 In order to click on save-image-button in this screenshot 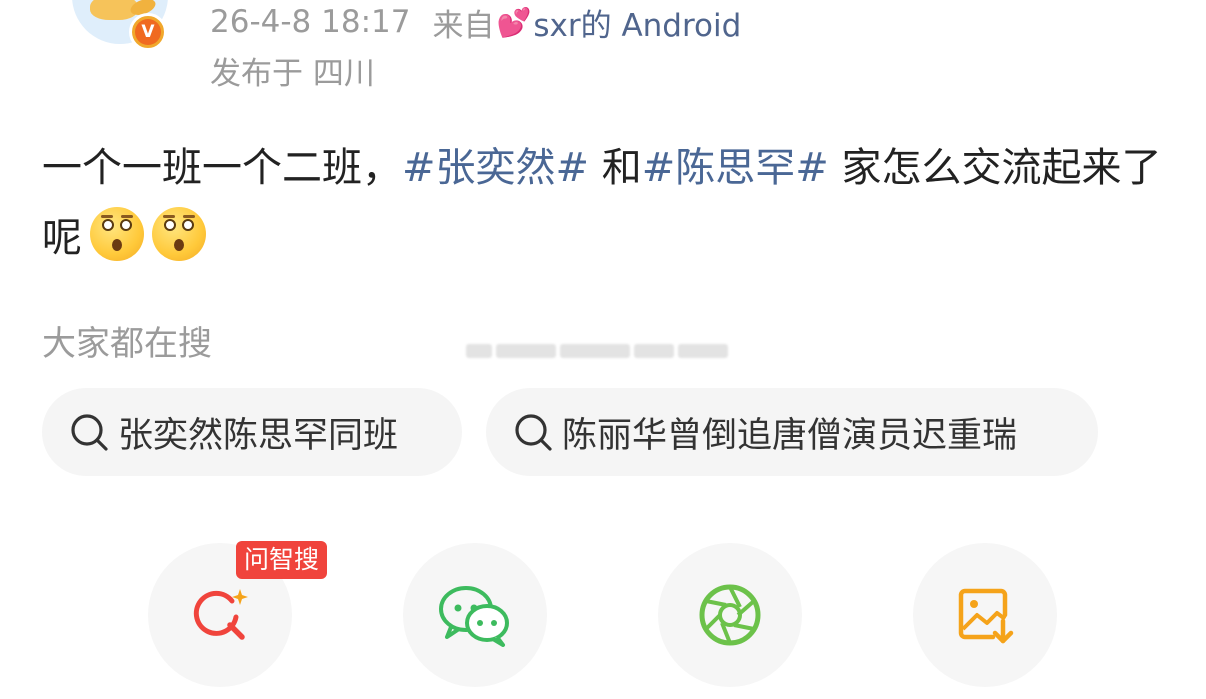, I will do `click(985, 615)`.